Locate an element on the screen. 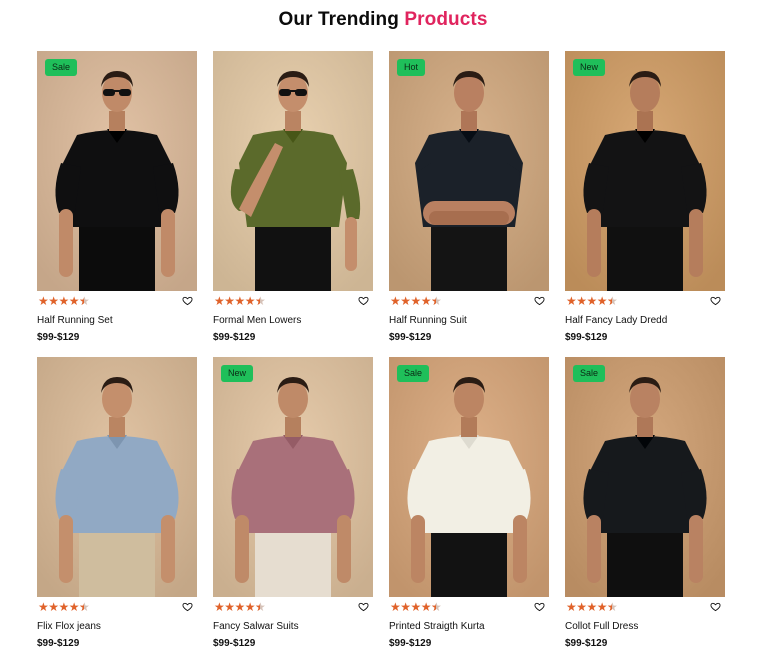 The image size is (766, 665). product-card: Sale ★★★★★ Collot Full Dress $99-$129 is located at coordinates (645, 505).